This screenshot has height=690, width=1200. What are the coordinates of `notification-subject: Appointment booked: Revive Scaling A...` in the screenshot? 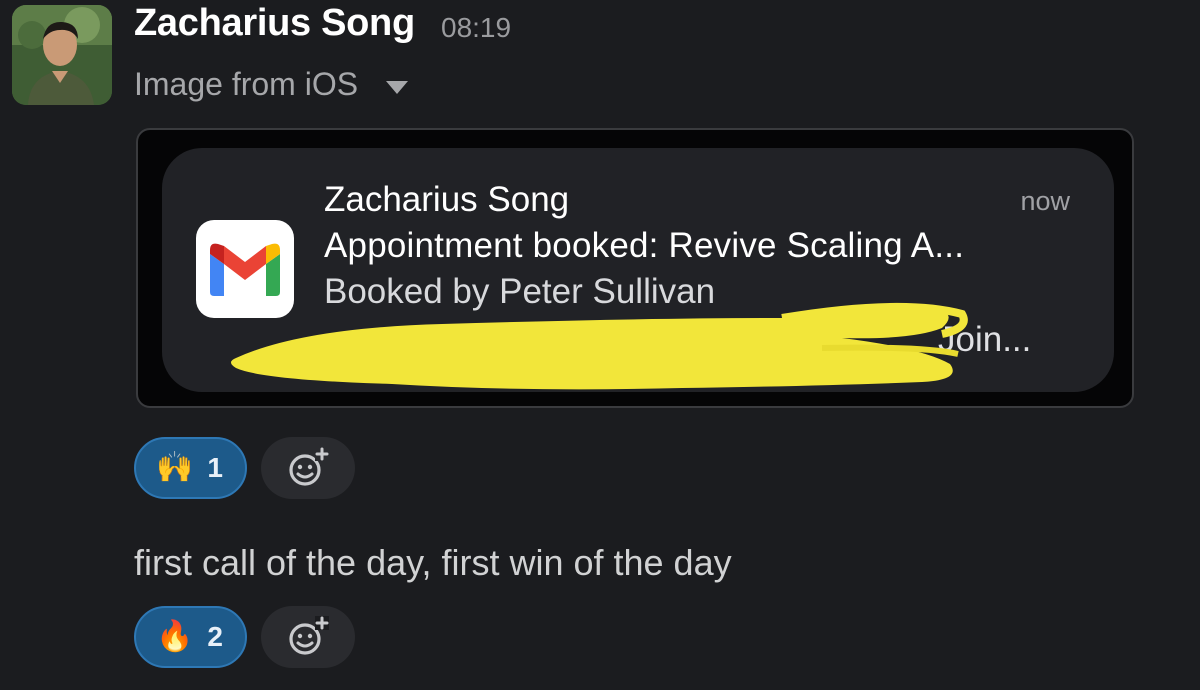 It's located at (644, 245).